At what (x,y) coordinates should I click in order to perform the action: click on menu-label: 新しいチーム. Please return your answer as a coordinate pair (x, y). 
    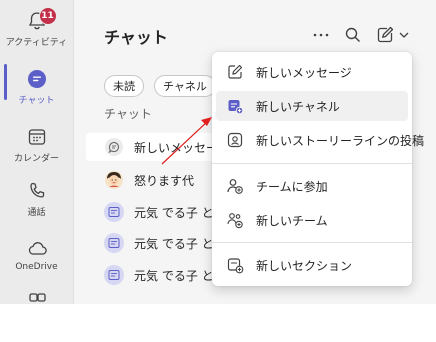
    Looking at the image, I should click on (292, 220).